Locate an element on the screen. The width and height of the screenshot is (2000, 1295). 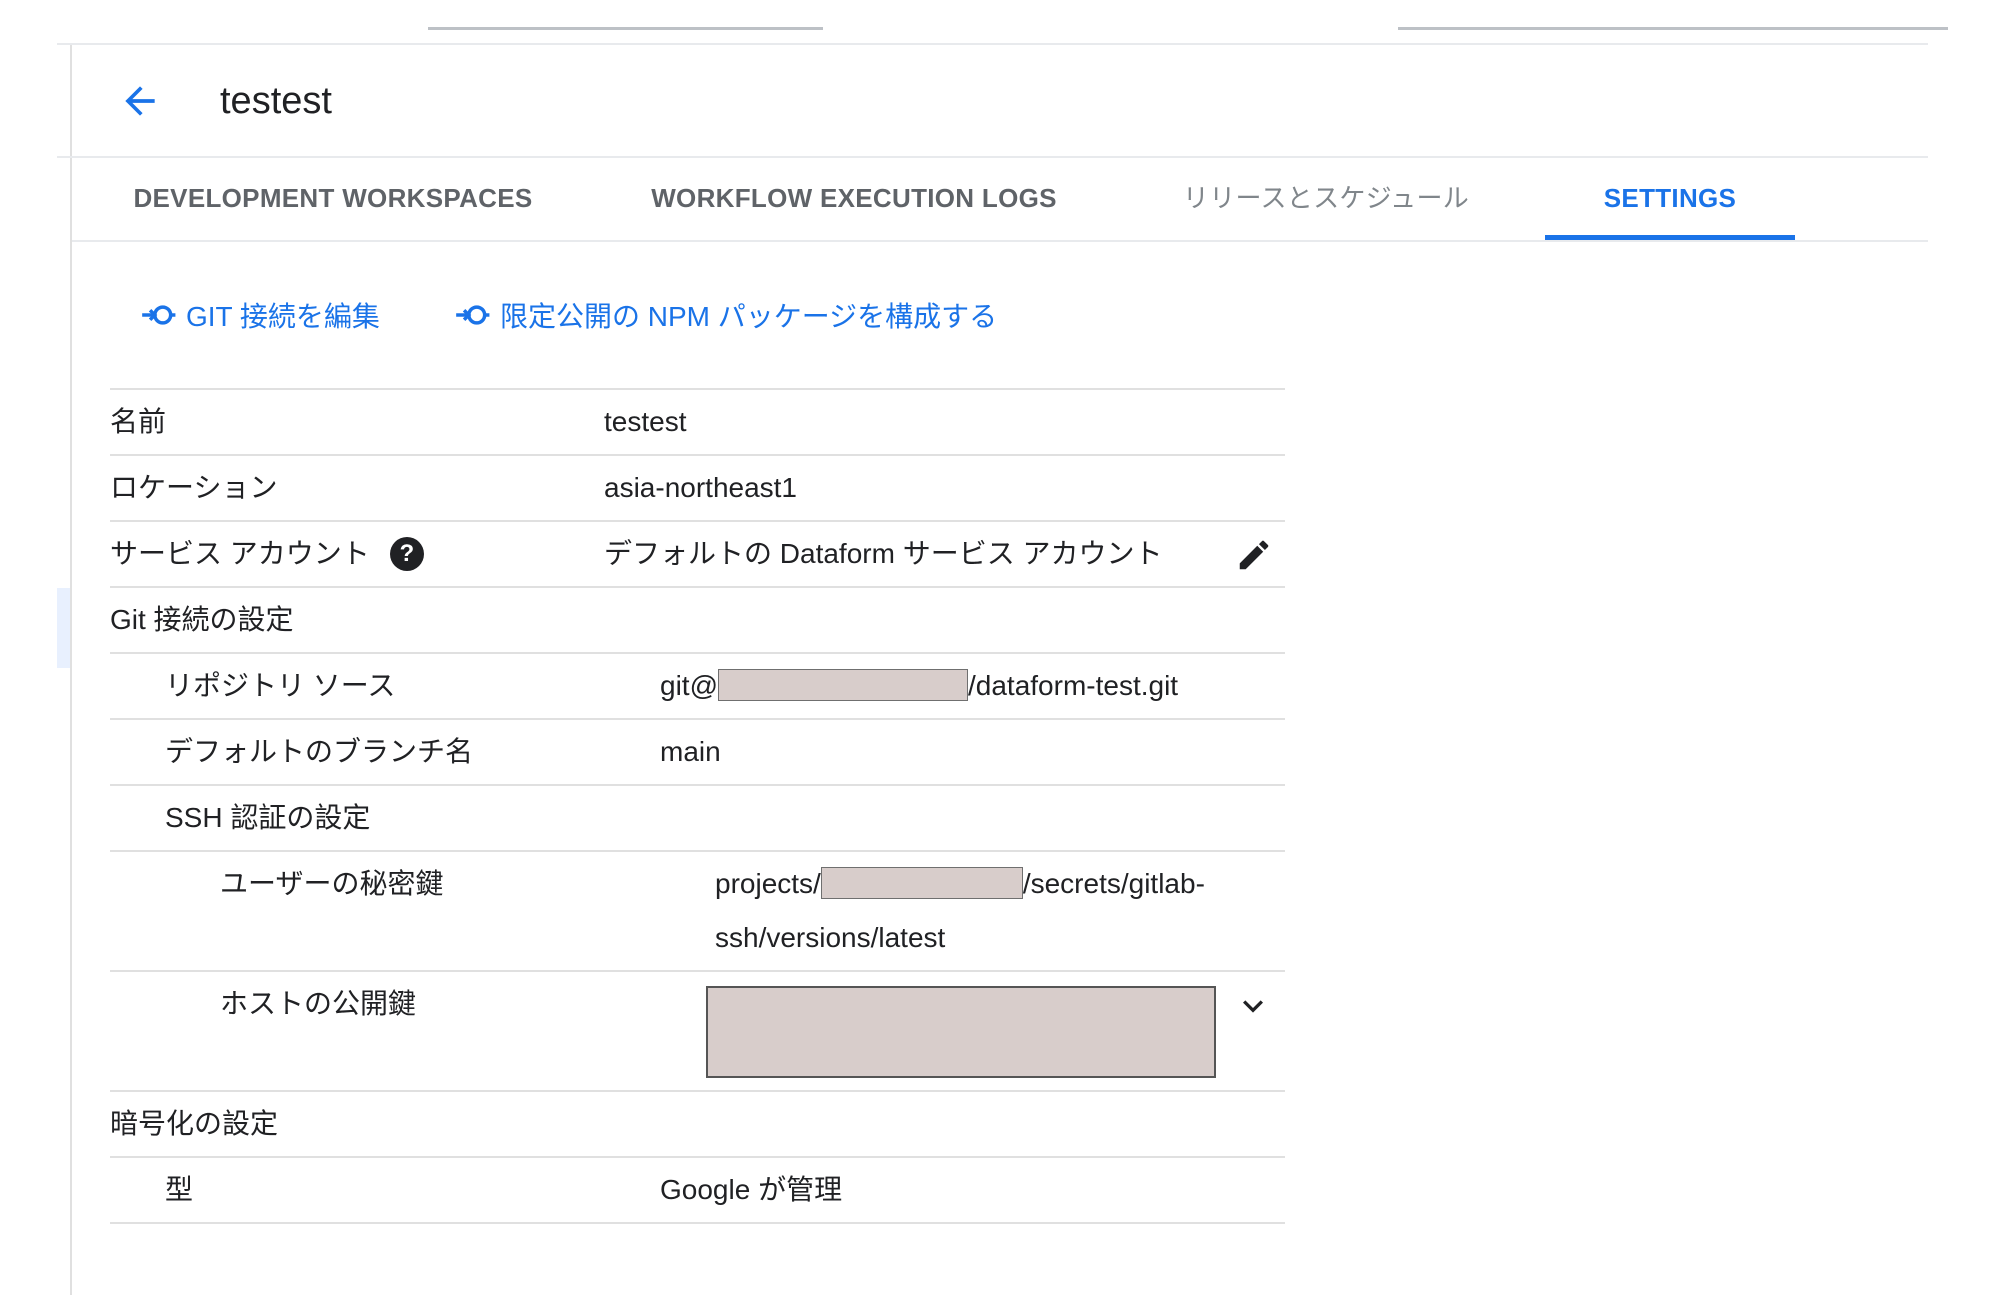
detail-label-service-account: サービス アカウント? is located at coordinates (267, 554).